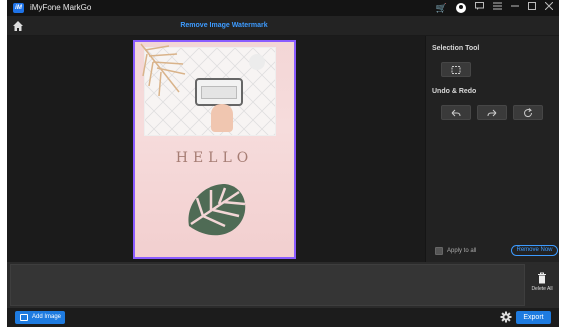  What do you see at coordinates (61, 7) in the screenshot?
I see `app-title: iMyFone MarkGo` at bounding box center [61, 7].